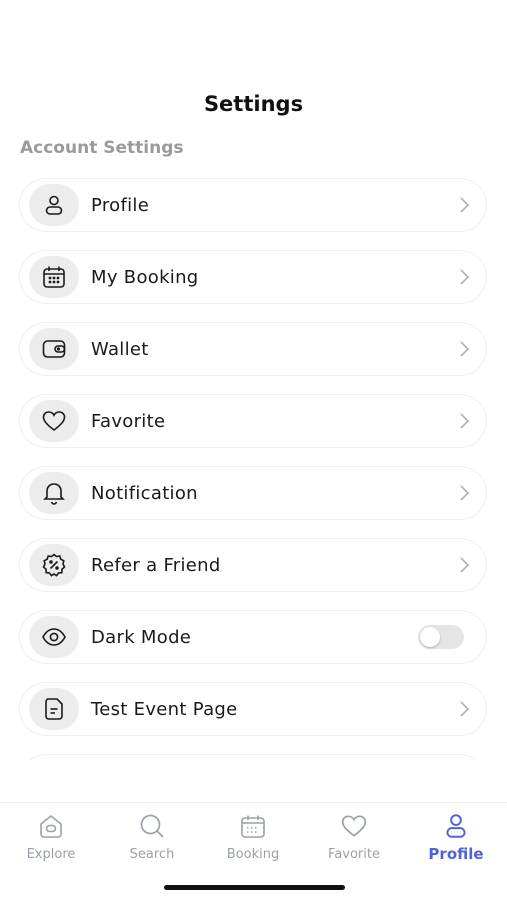 This screenshot has width=507, height=901. I want to click on tab-label: Profile, so click(456, 854).